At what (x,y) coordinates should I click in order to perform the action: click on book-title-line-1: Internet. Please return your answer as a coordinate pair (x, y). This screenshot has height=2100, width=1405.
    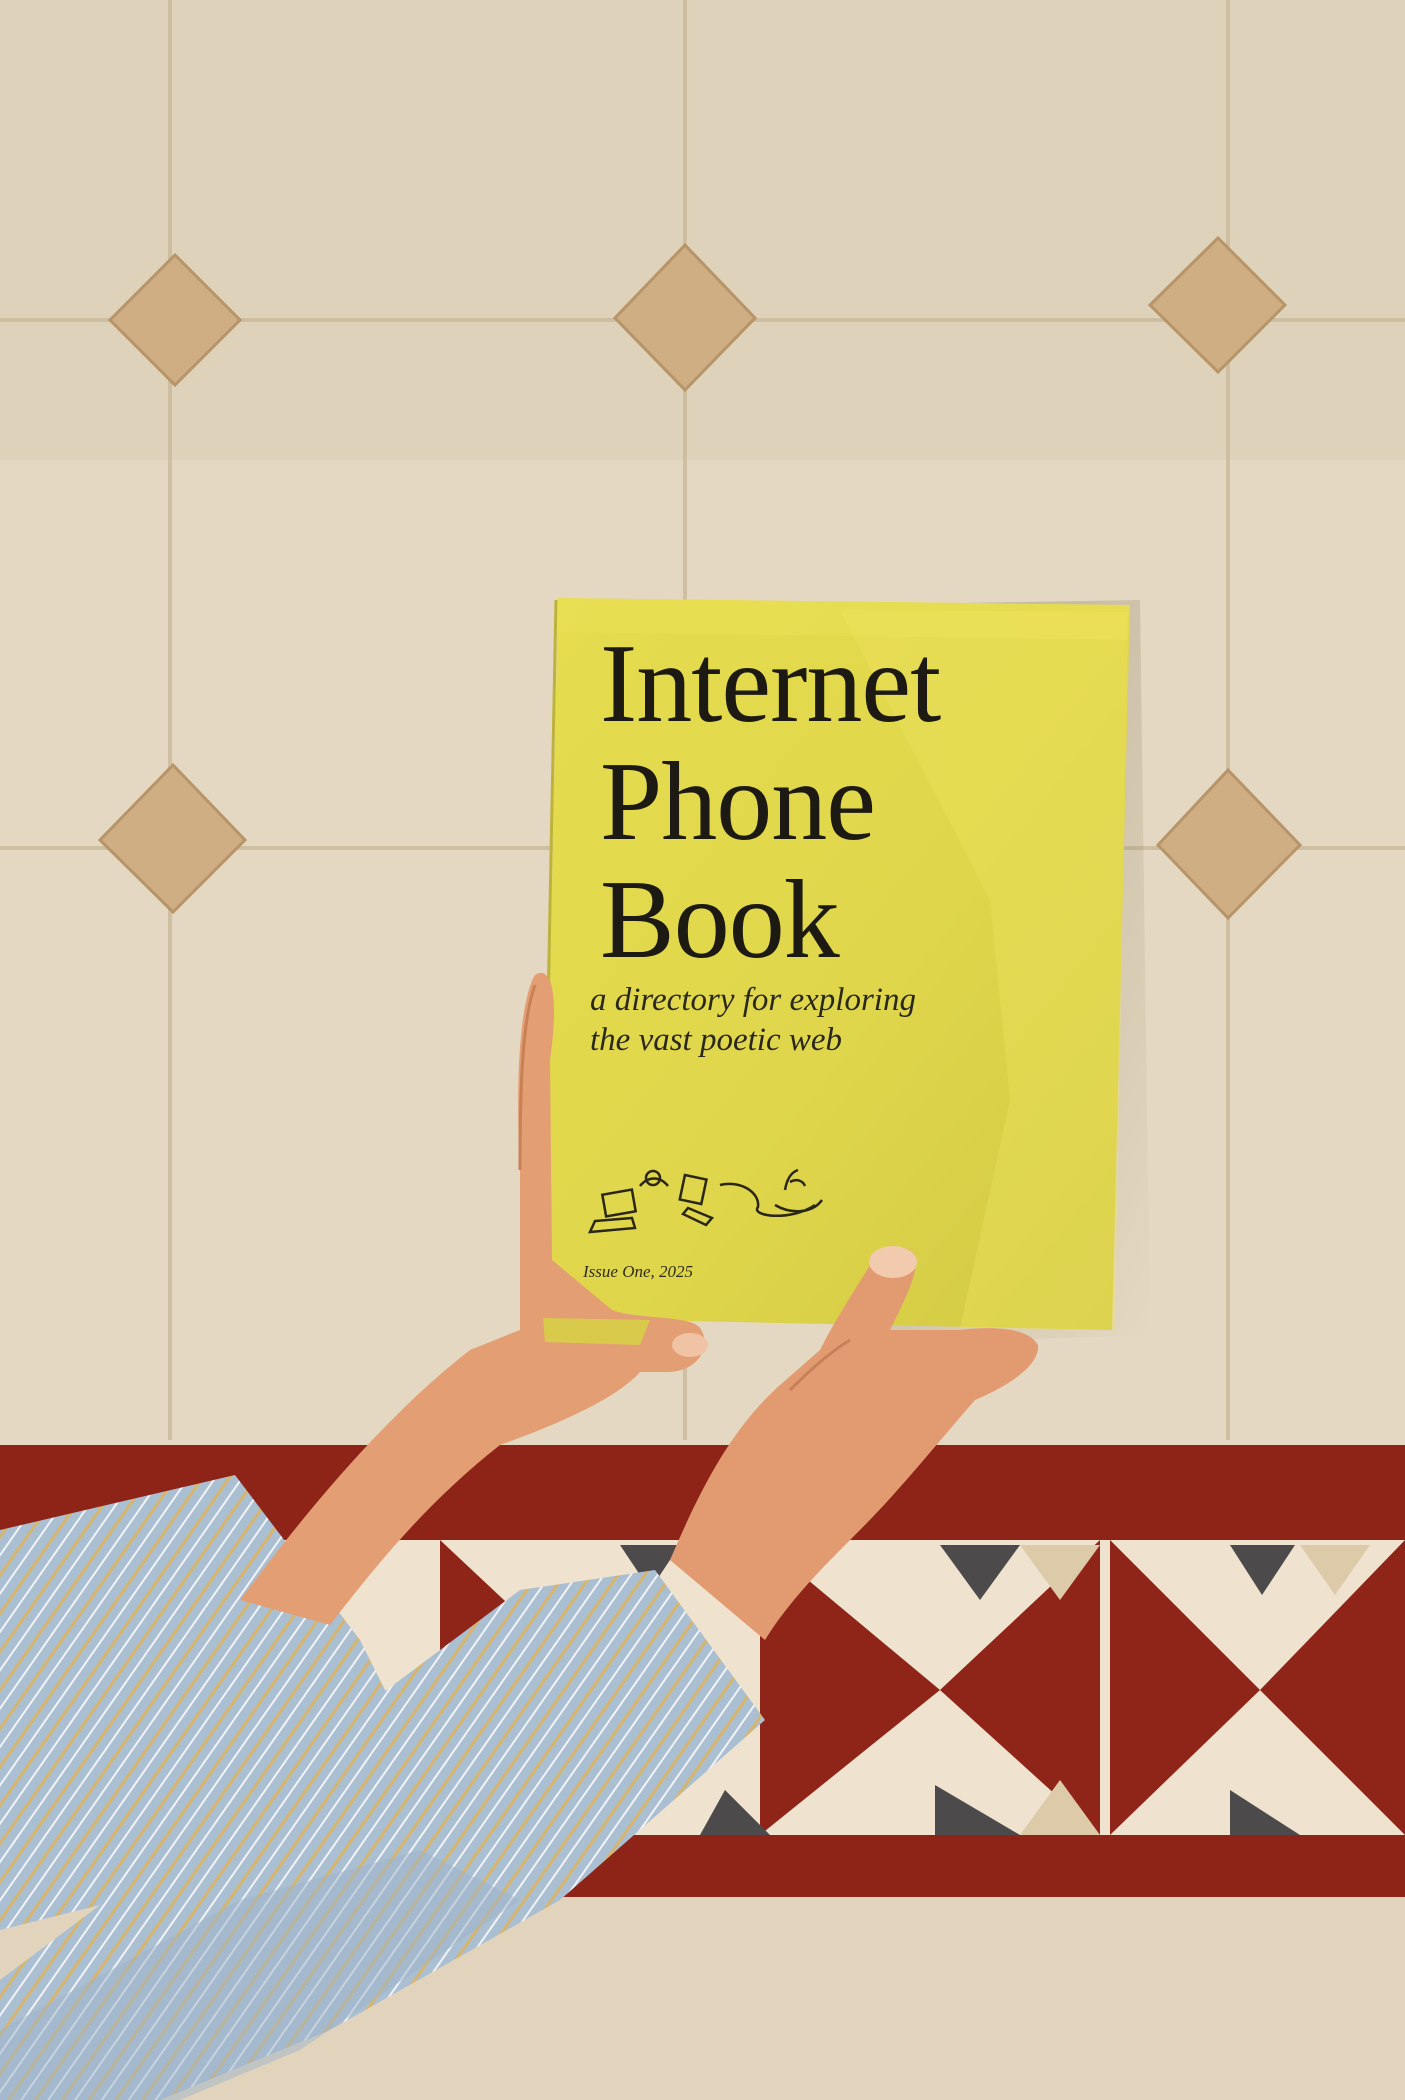
    Looking at the image, I should click on (770, 684).